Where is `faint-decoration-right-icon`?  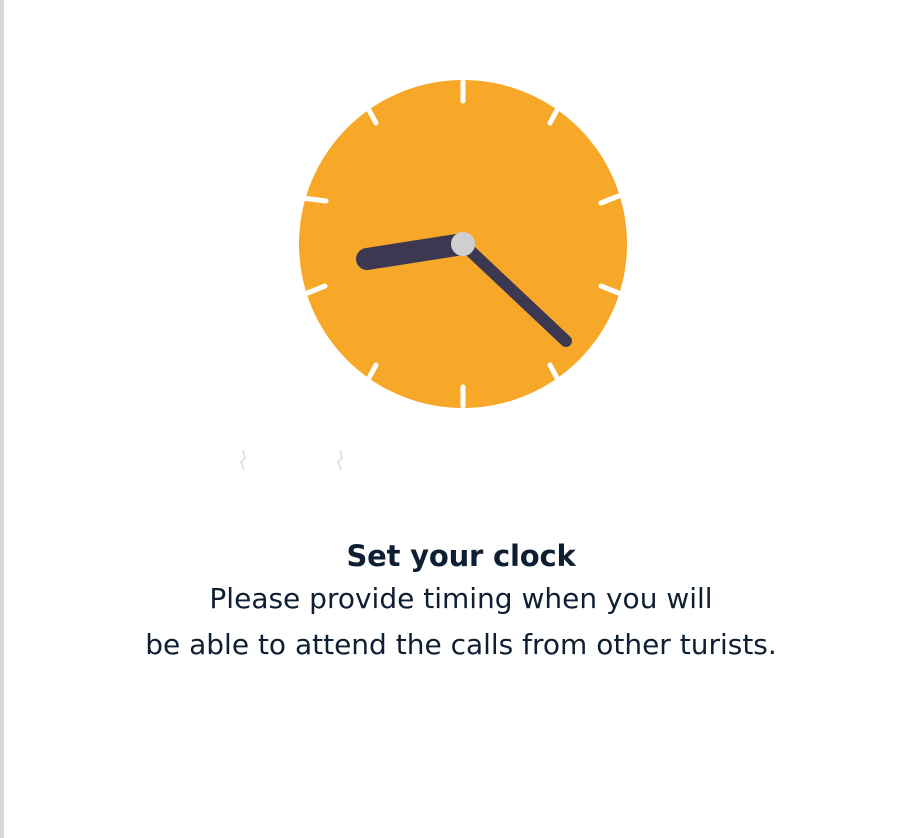
faint-decoration-right-icon is located at coordinates (340, 460).